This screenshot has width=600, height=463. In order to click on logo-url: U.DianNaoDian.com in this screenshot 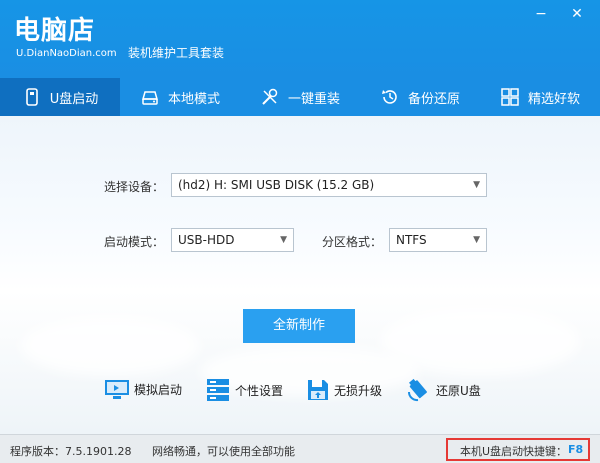, I will do `click(66, 53)`.